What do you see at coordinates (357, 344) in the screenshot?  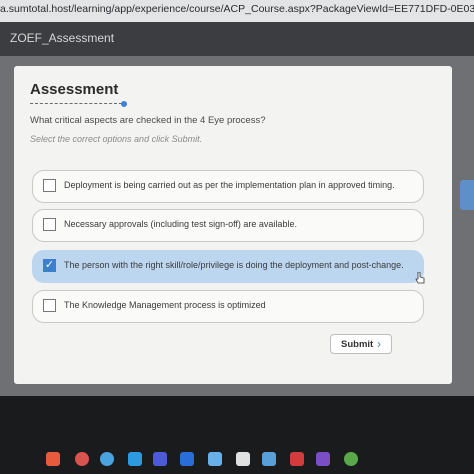 I see `submit-label: Submit` at bounding box center [357, 344].